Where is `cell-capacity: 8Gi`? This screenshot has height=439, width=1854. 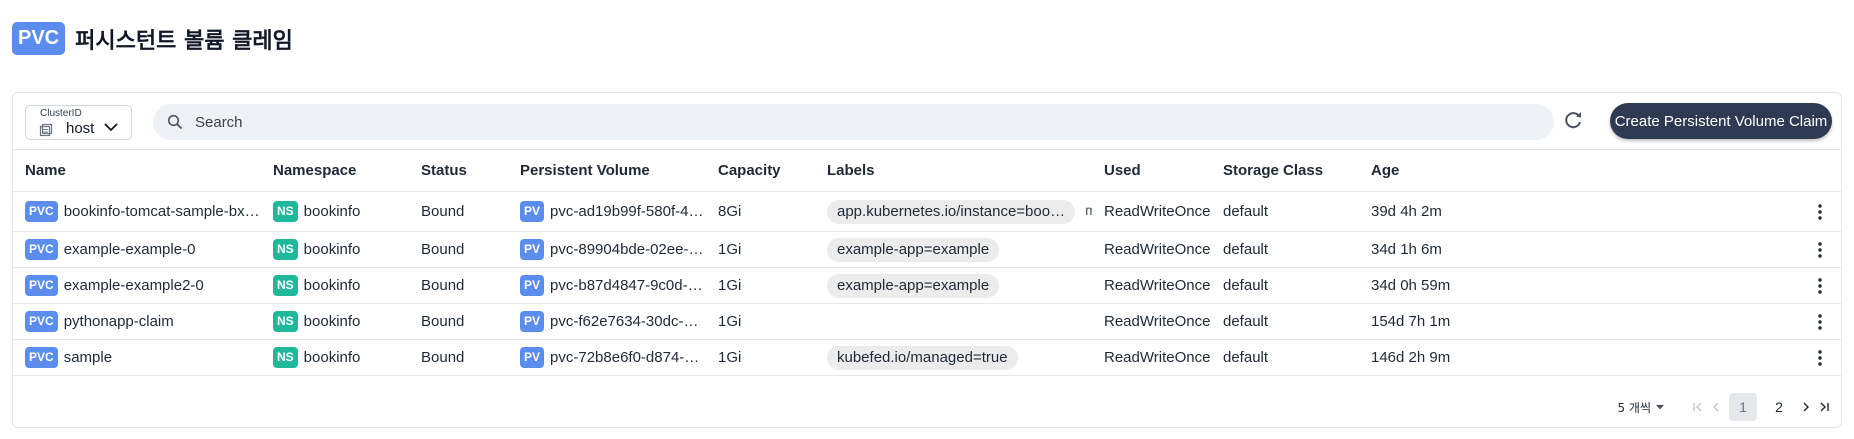
cell-capacity: 8Gi is located at coordinates (760, 211).